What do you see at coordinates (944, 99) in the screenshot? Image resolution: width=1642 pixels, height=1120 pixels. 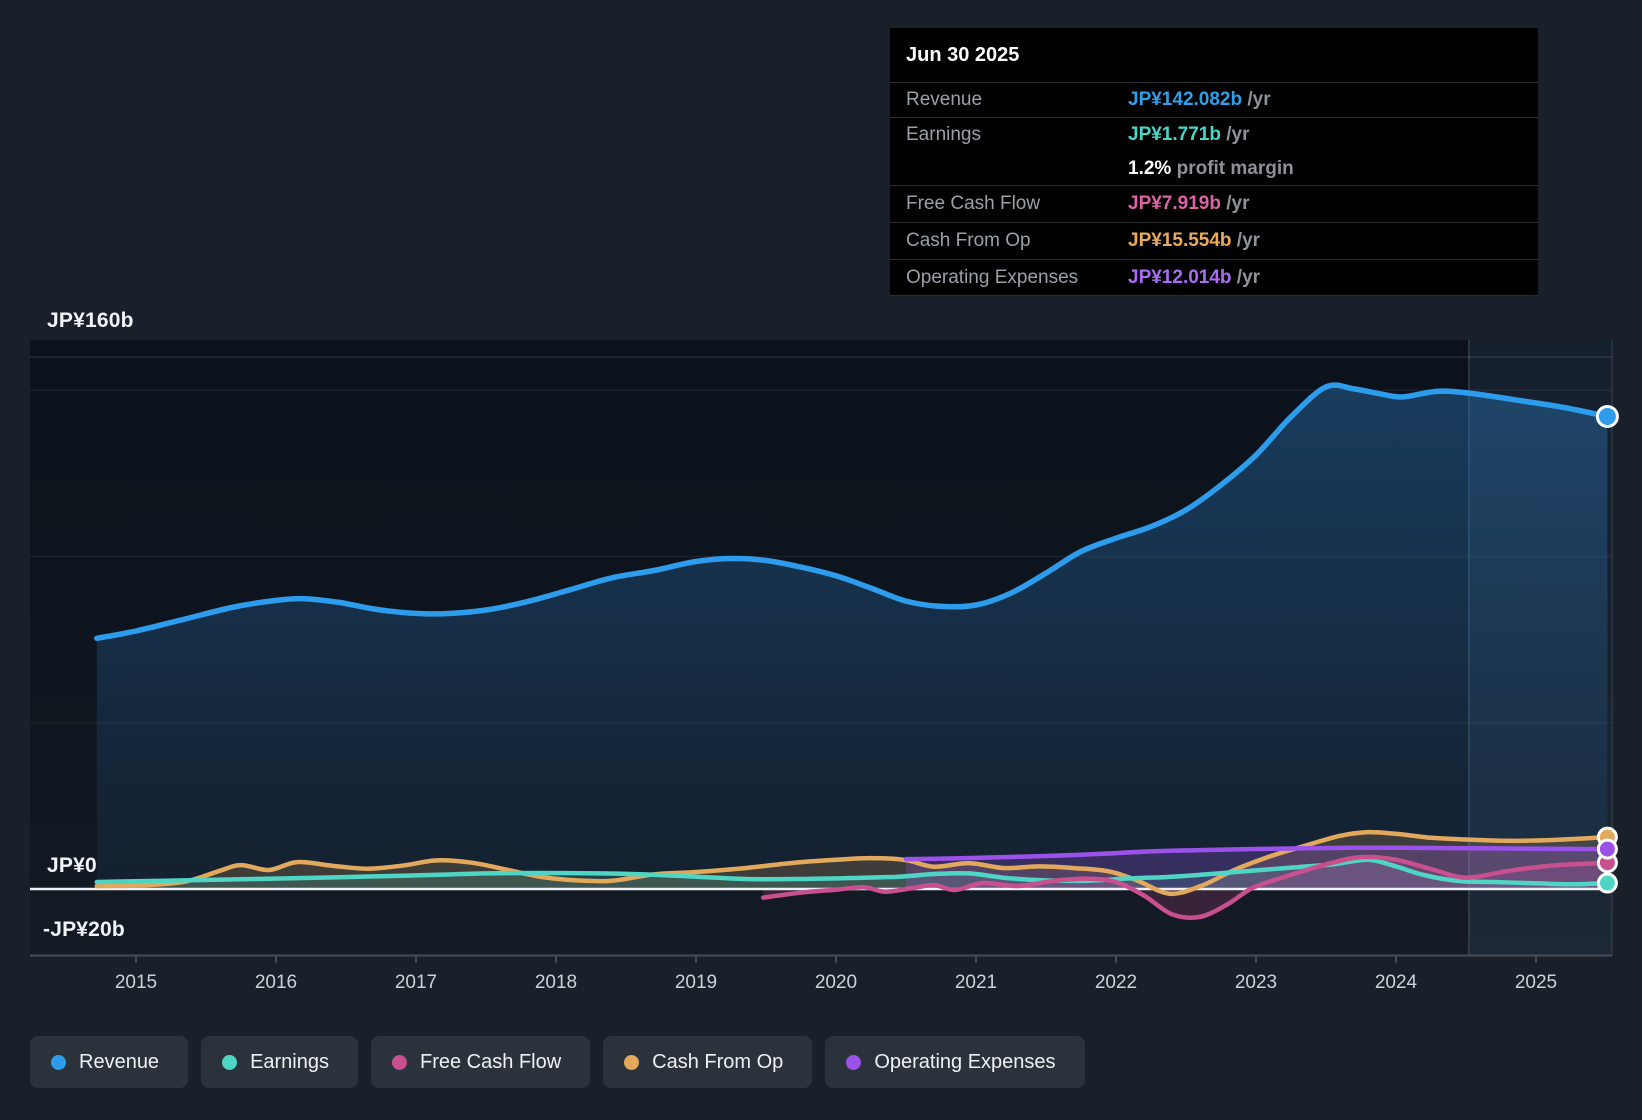 I see `tooltip-label: Revenue` at bounding box center [944, 99].